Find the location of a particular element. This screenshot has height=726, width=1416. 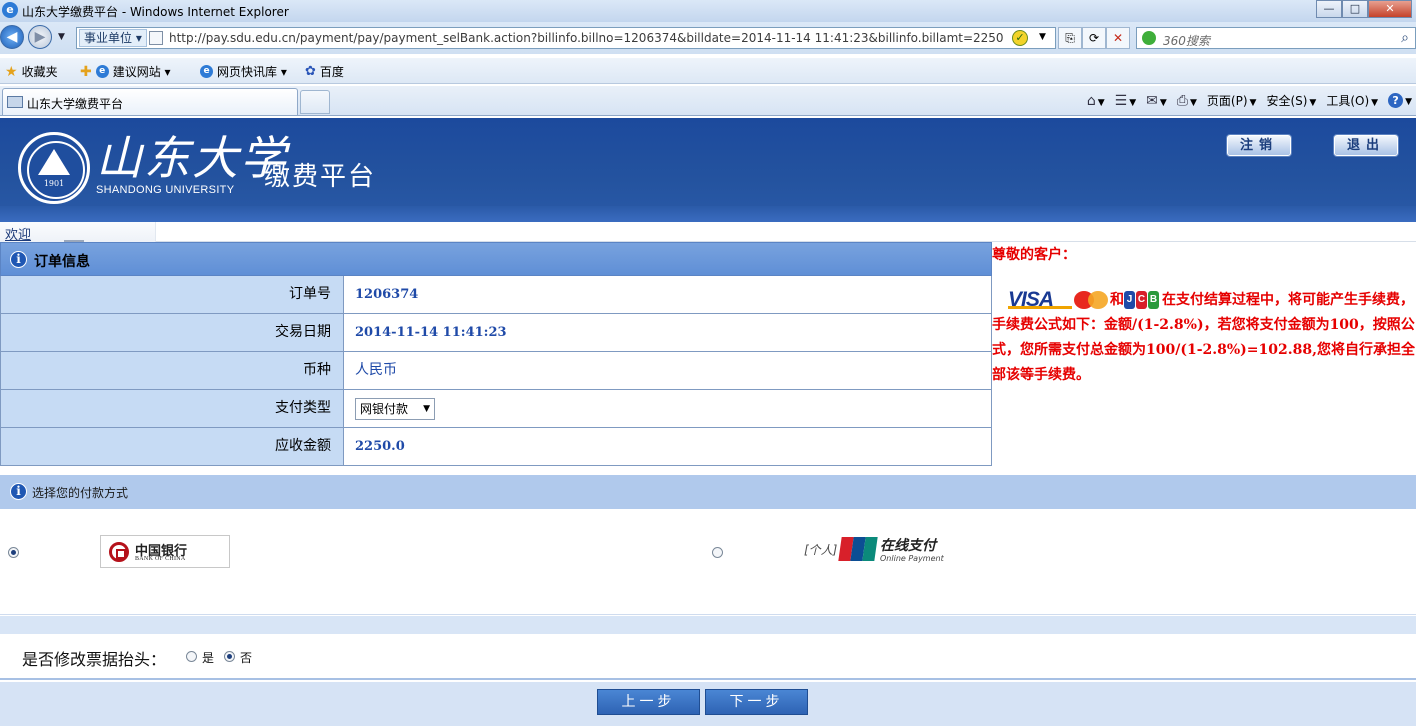

order-info-header: i 订单信息 is located at coordinates (496, 259).